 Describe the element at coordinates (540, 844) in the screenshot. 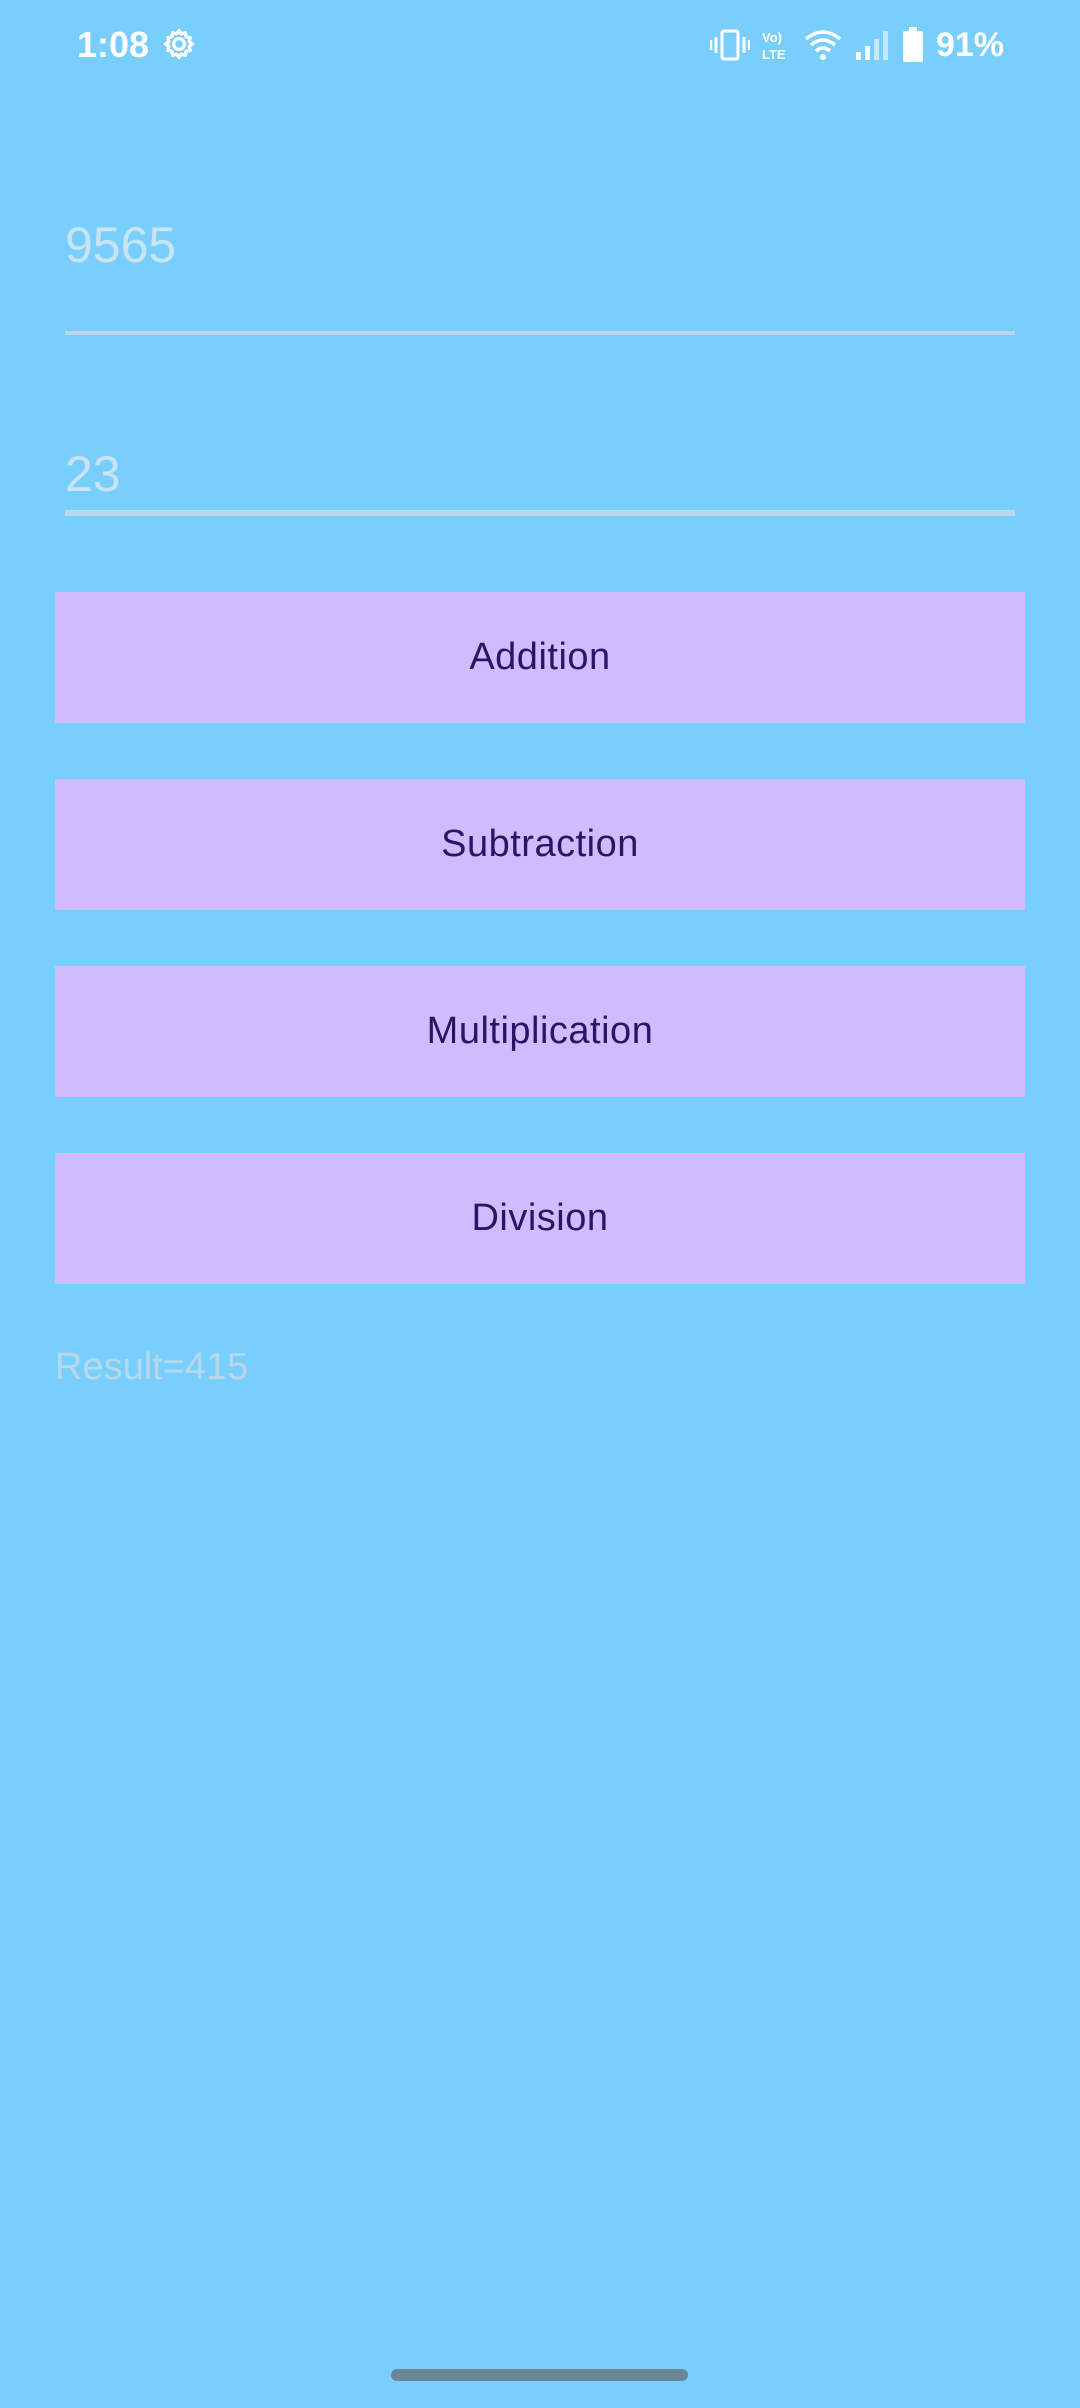

I see `subtraction-button: Subtraction` at that location.